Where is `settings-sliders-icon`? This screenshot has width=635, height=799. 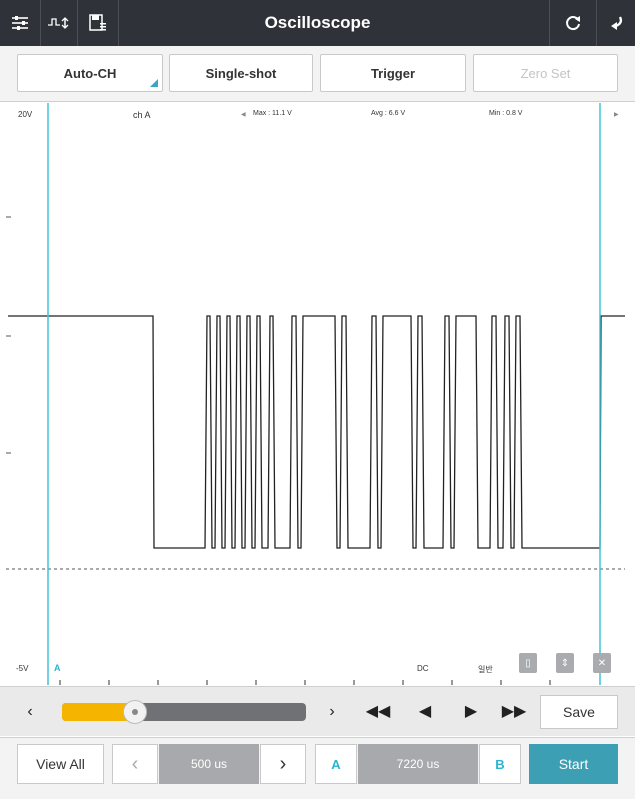 settings-sliders-icon is located at coordinates (20, 23).